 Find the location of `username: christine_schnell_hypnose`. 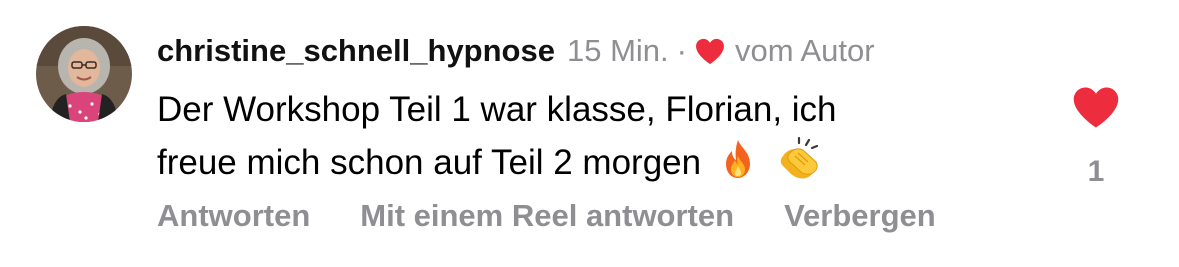

username: christine_schnell_hypnose is located at coordinates (356, 51).